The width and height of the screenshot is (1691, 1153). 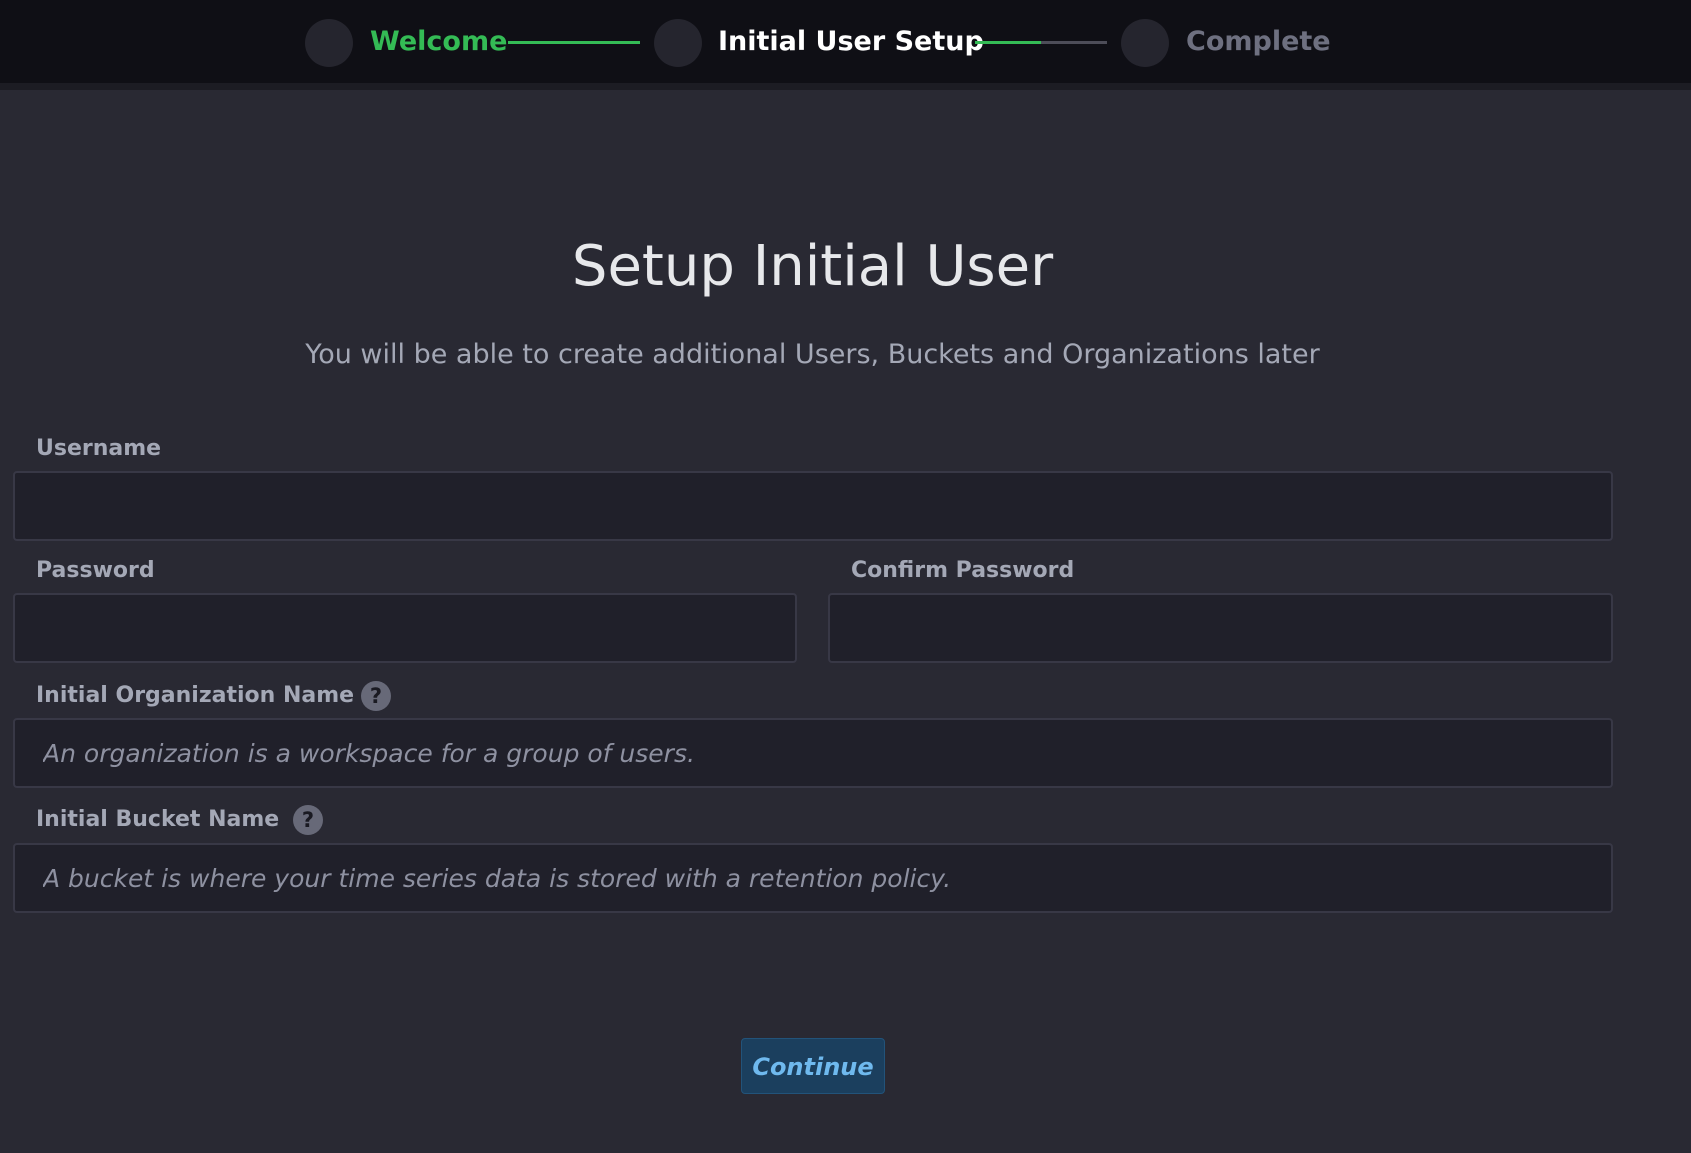 What do you see at coordinates (813, 506) in the screenshot?
I see `username-input` at bounding box center [813, 506].